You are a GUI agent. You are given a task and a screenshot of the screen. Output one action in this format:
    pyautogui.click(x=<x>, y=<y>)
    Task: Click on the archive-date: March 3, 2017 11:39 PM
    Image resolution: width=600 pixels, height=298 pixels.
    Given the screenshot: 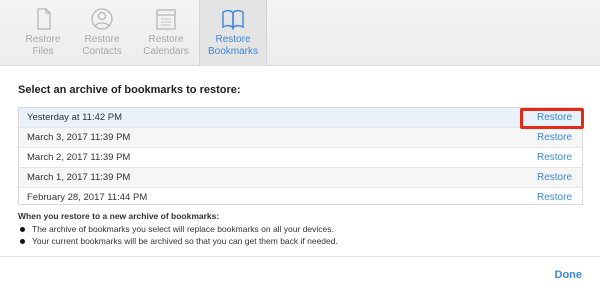 What is the action you would take?
    pyautogui.click(x=79, y=137)
    